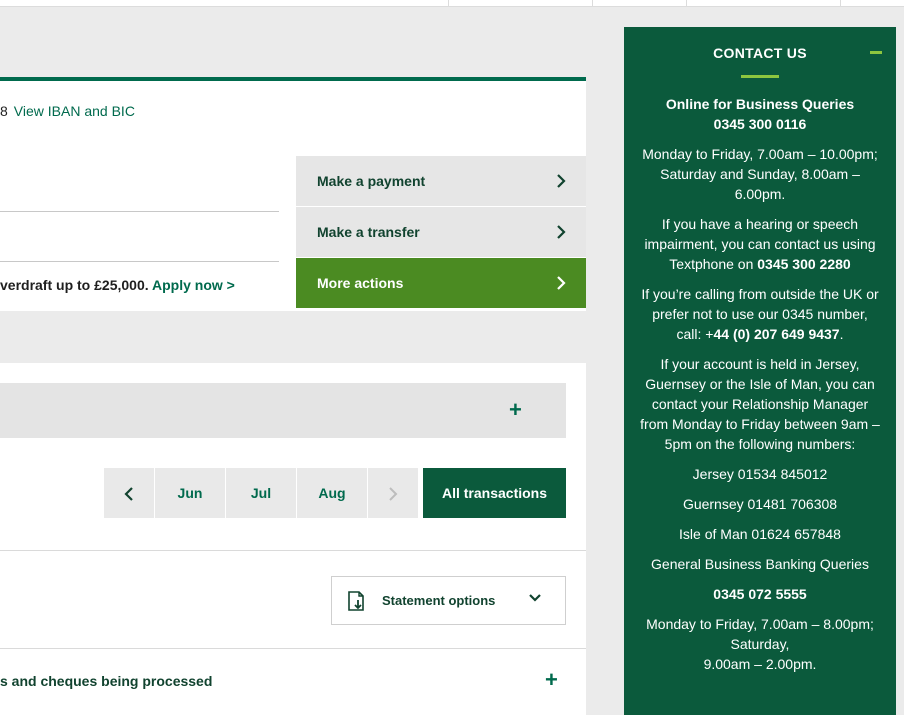 This screenshot has height=715, width=904. Describe the element at coordinates (441, 181) in the screenshot. I see `make-payment-button: Make a payment` at that location.